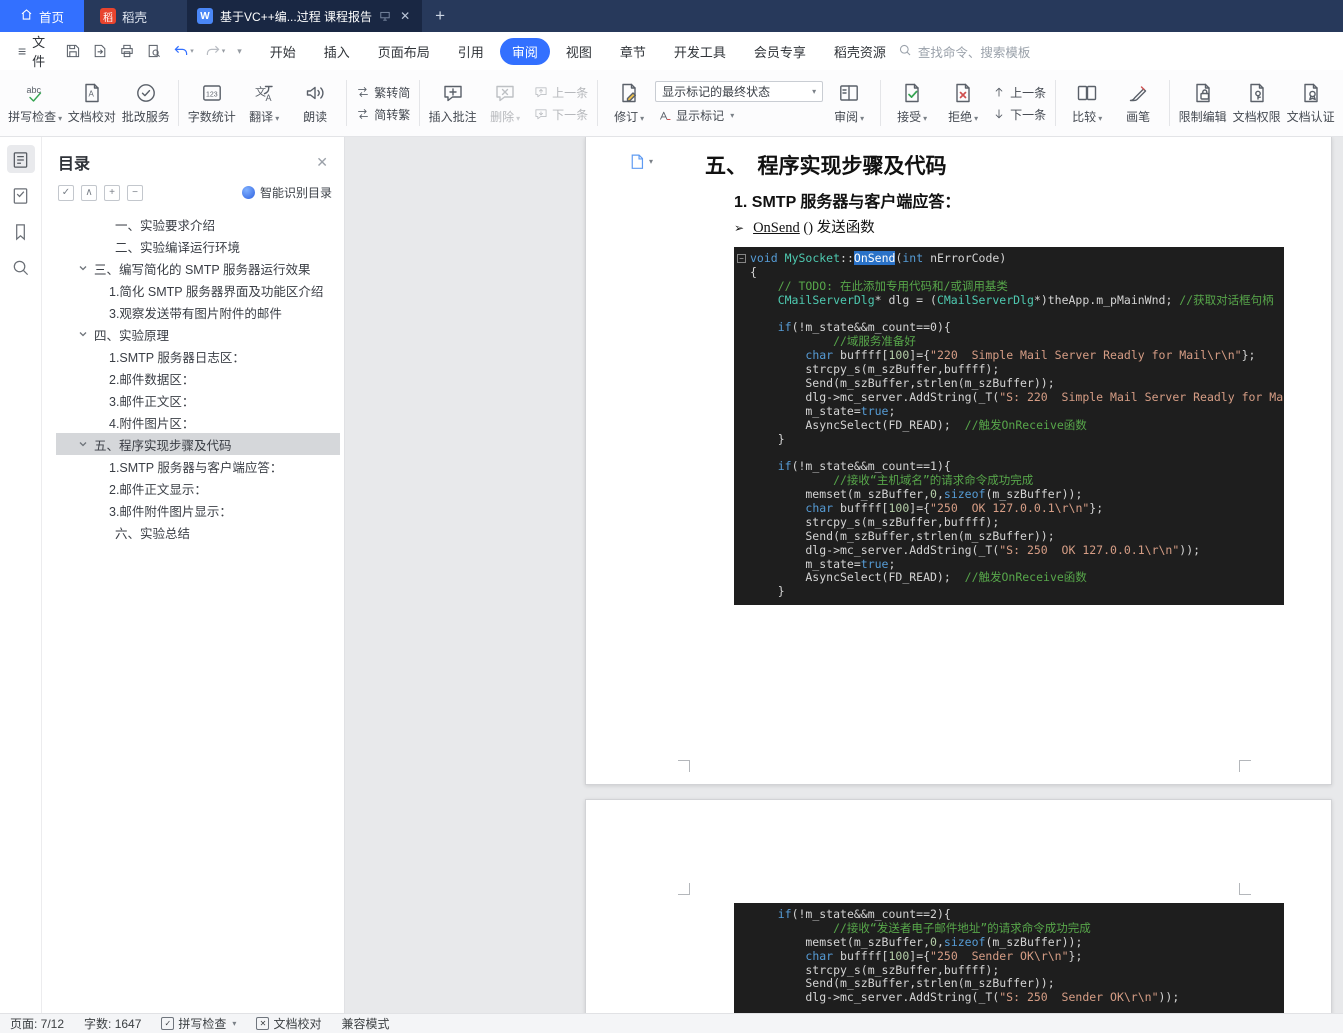 The height and width of the screenshot is (1033, 1343). Describe the element at coordinates (211, 103) in the screenshot. I see `wordcount-button: 123 字数统计` at that location.